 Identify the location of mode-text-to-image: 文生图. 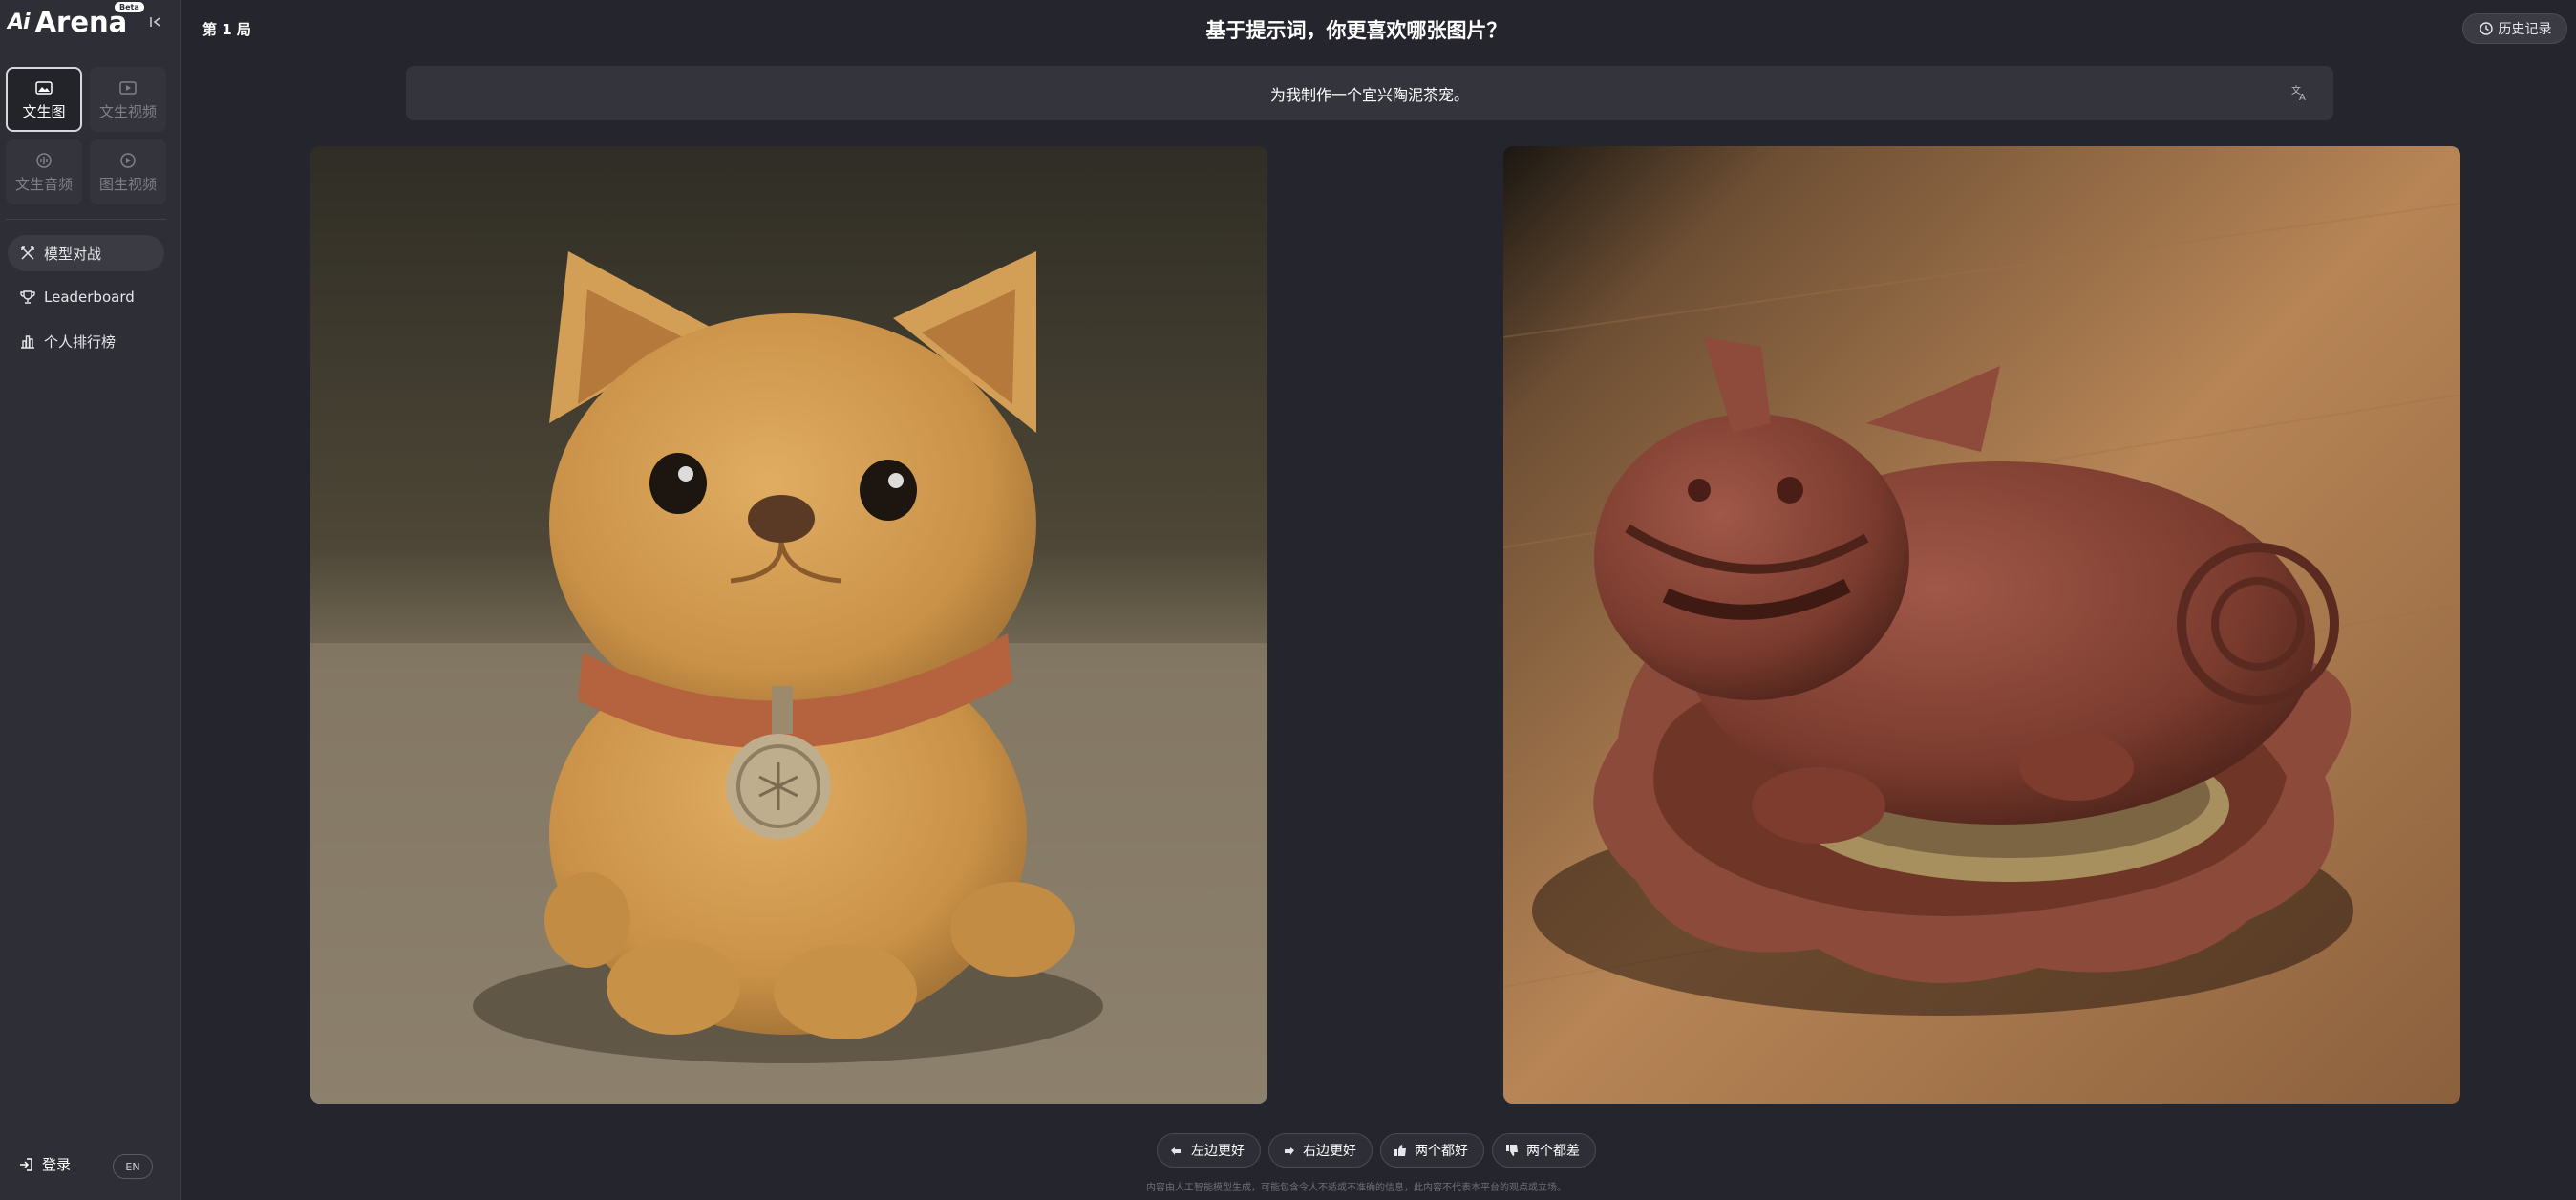
(44, 99).